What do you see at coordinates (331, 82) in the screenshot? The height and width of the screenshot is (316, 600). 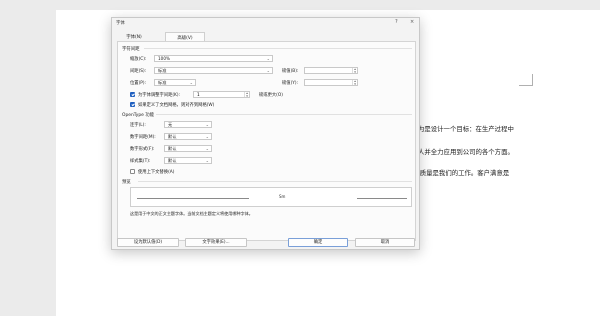 I see `position-by-spinner: ▴ ▾` at bounding box center [331, 82].